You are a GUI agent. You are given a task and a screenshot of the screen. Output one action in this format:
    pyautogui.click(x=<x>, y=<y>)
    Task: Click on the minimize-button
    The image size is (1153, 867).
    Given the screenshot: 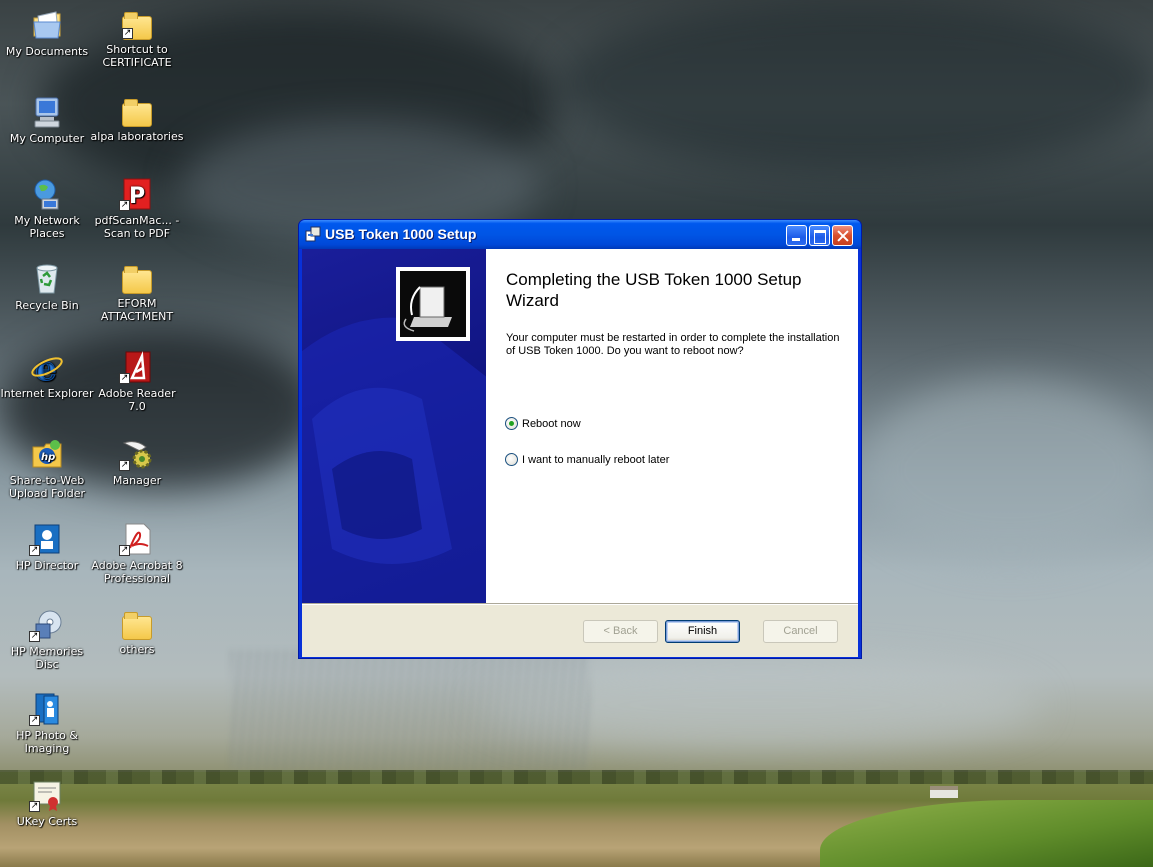 What is the action you would take?
    pyautogui.click(x=796, y=235)
    